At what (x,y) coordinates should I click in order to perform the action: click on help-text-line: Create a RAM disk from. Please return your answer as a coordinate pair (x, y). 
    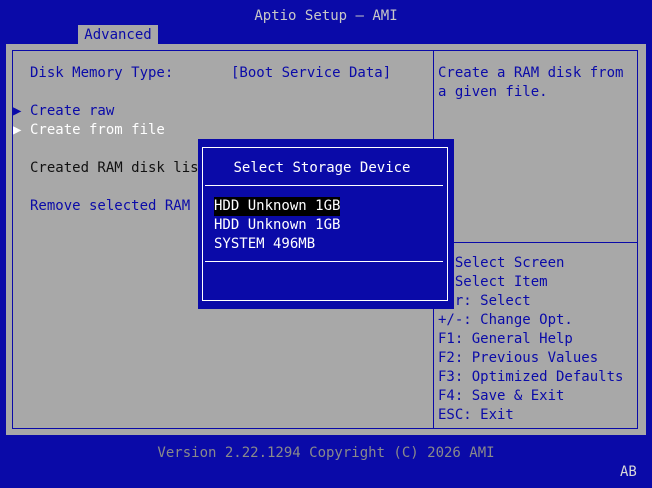
    Looking at the image, I should click on (531, 73).